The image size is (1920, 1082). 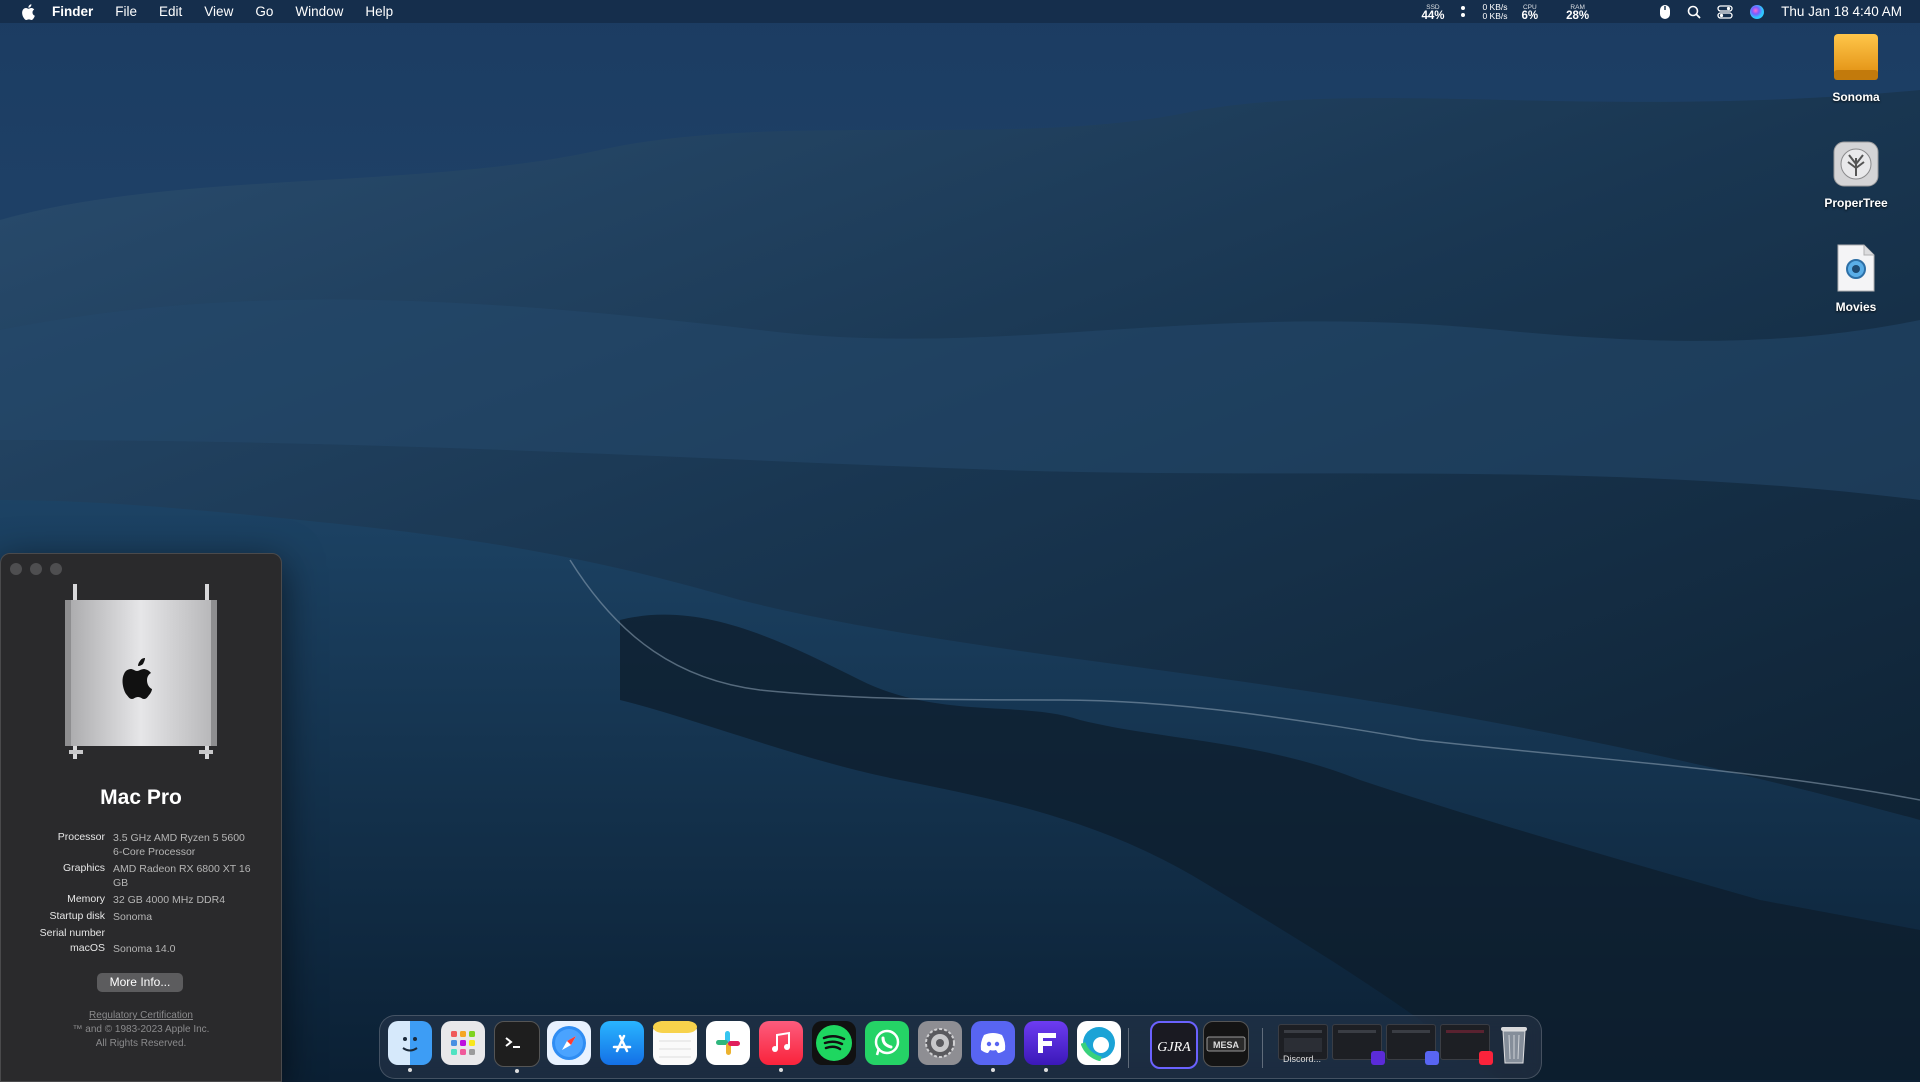 I want to click on cpu-stat: CPU 6%, so click(x=1530, y=12).